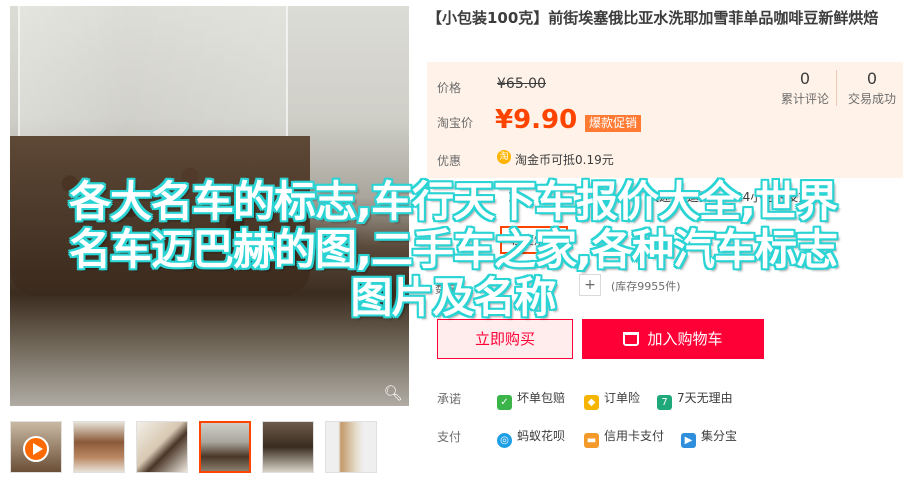  What do you see at coordinates (393, 393) in the screenshot?
I see `magnifier-icon: 🔍︎` at bounding box center [393, 393].